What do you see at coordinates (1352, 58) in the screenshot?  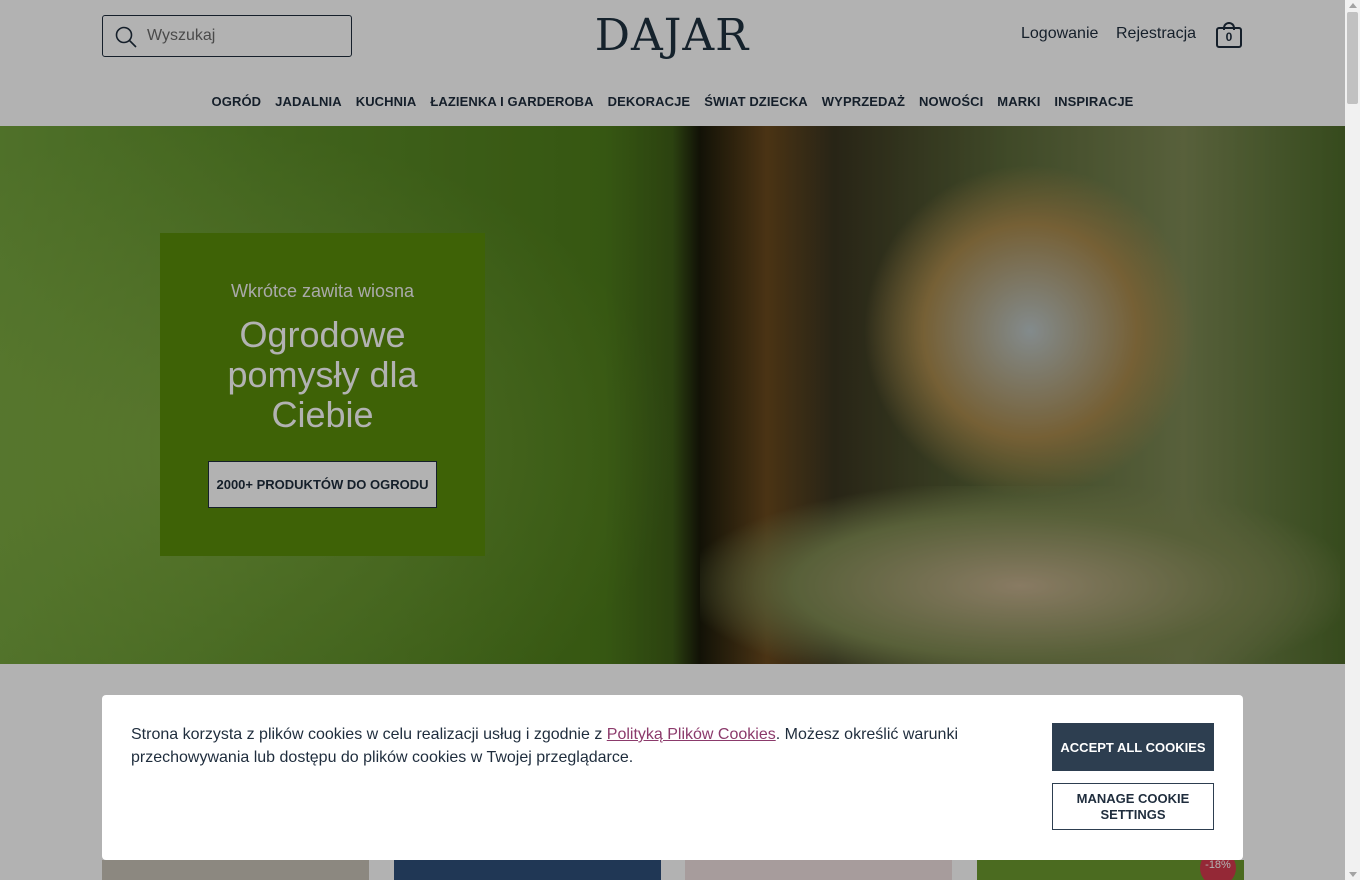 I see `scrollbar-thumb` at bounding box center [1352, 58].